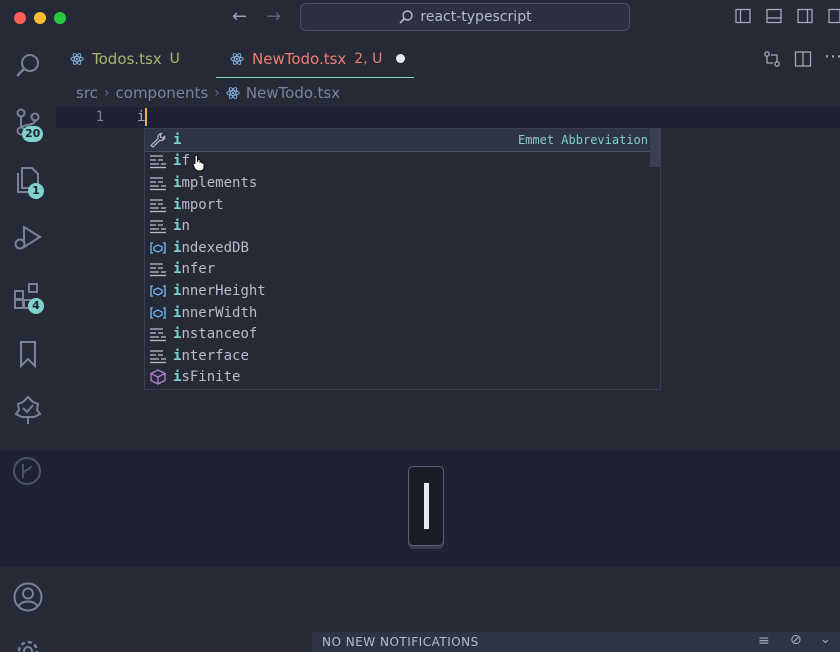 The width and height of the screenshot is (840, 652). Describe the element at coordinates (99, 117) in the screenshot. I see `line-number: 1` at that location.